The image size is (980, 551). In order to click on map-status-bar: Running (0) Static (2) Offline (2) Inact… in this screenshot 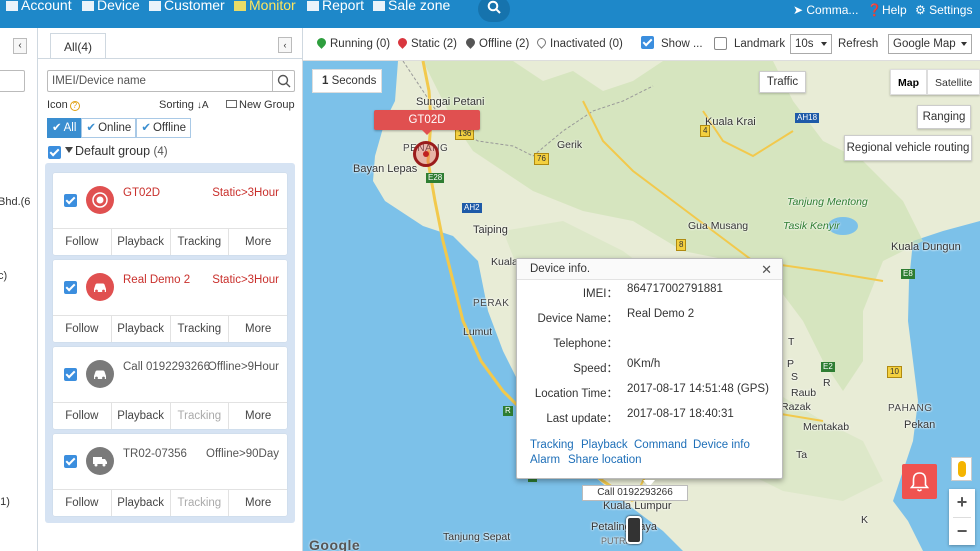, I will do `click(641, 44)`.